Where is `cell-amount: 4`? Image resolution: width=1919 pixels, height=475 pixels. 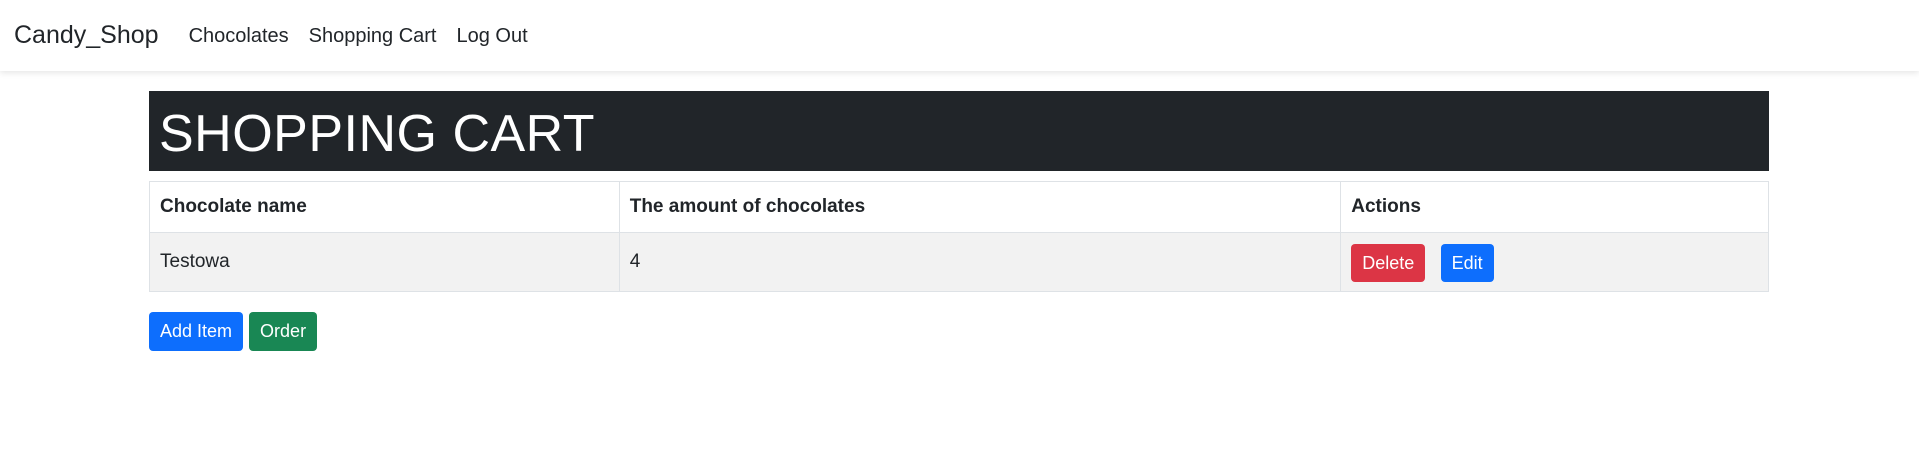
cell-amount: 4 is located at coordinates (980, 262).